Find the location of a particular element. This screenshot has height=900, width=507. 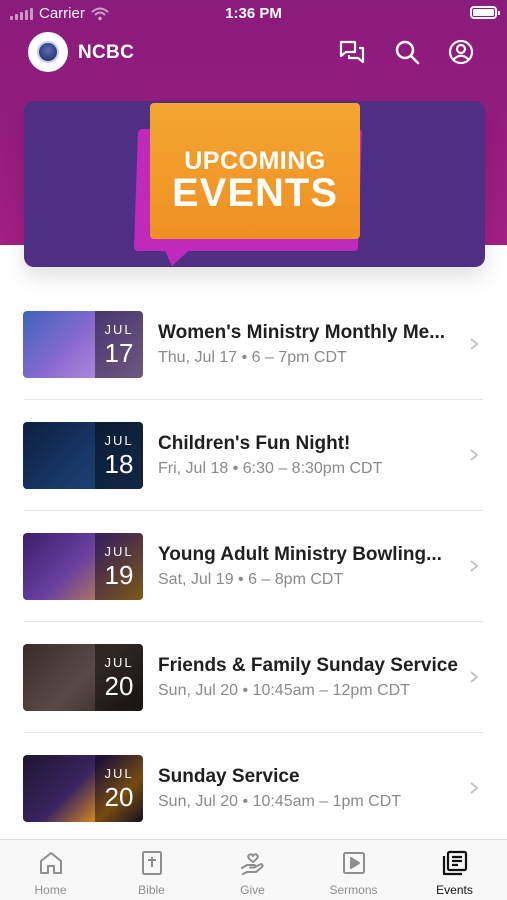

event-datetime: Sun, Jul 20 • 10:45am – 12pm CDT is located at coordinates (284, 690).